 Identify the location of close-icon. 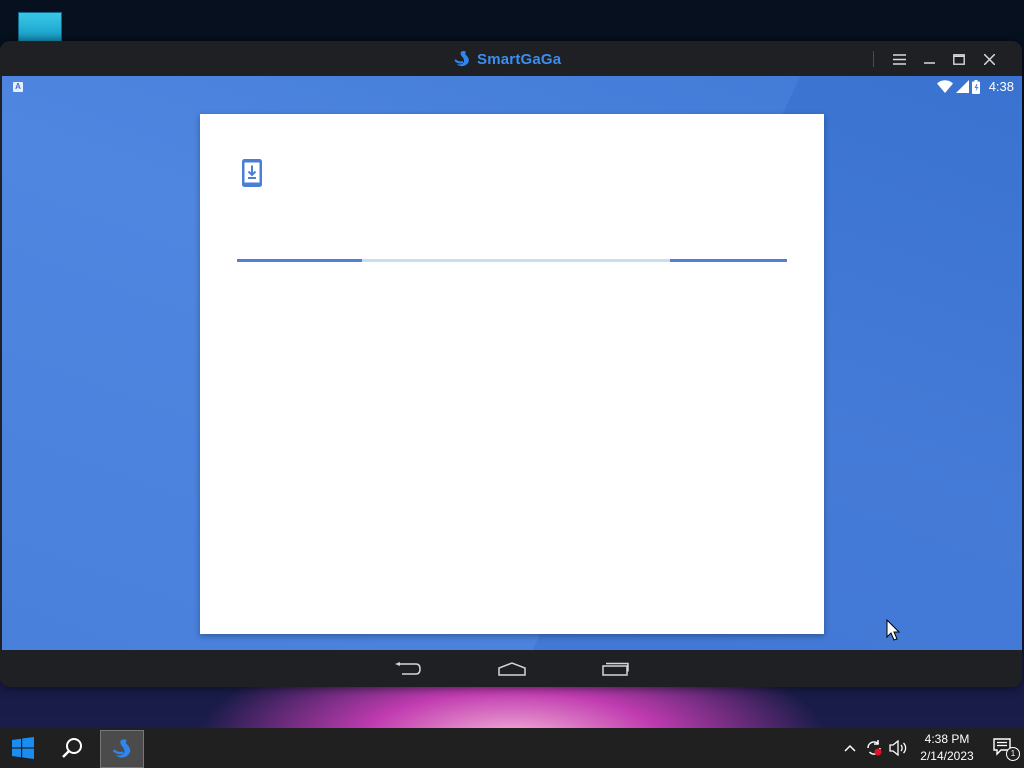
(989, 59).